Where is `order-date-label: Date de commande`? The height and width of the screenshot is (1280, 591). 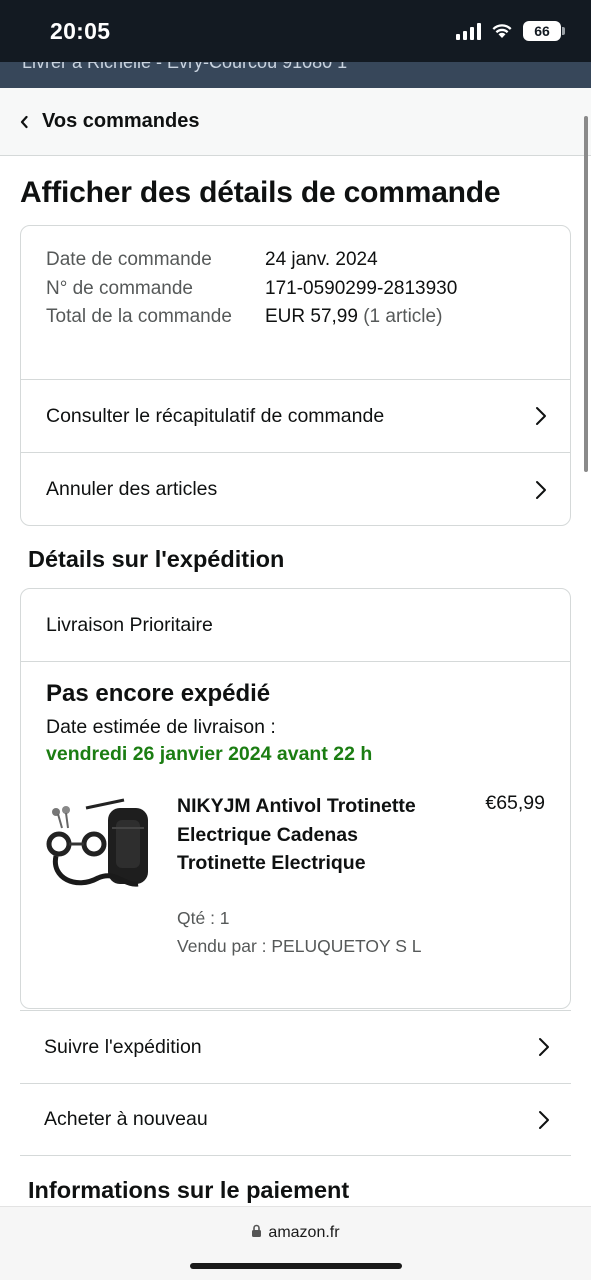 order-date-label: Date de commande is located at coordinates (129, 259).